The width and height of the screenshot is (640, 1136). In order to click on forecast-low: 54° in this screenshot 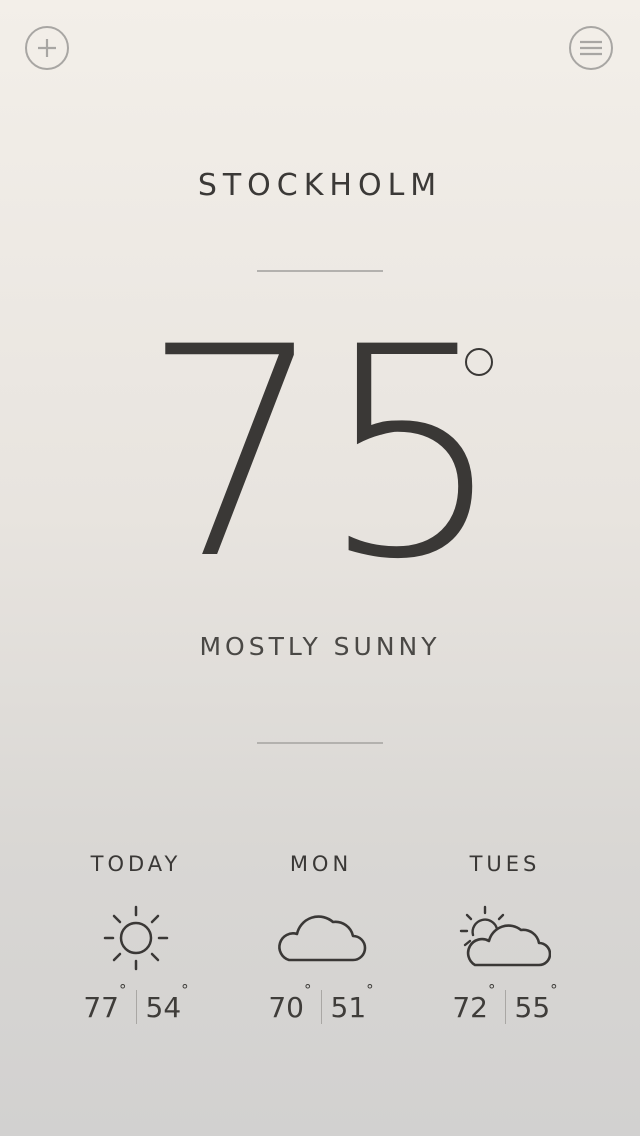, I will do `click(167, 1002)`.